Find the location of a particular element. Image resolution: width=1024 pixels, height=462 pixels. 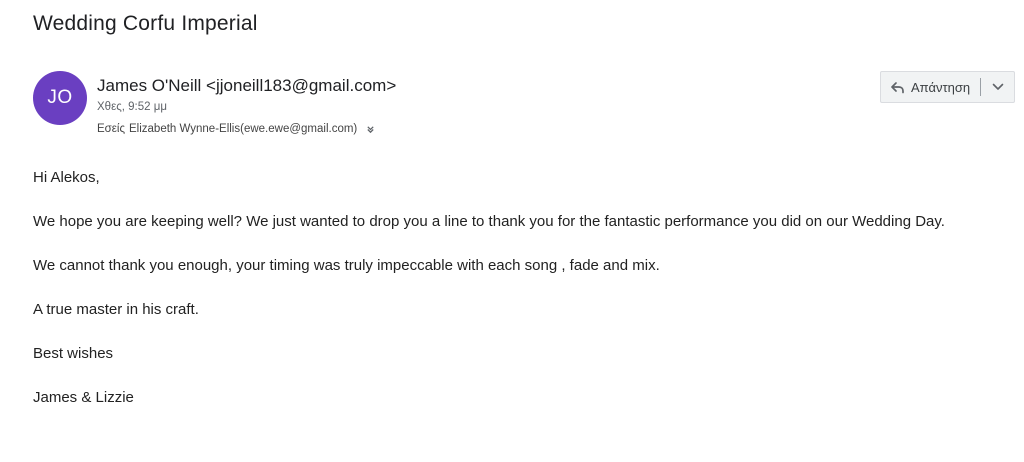

double-chevron-down-icon is located at coordinates (370, 129).